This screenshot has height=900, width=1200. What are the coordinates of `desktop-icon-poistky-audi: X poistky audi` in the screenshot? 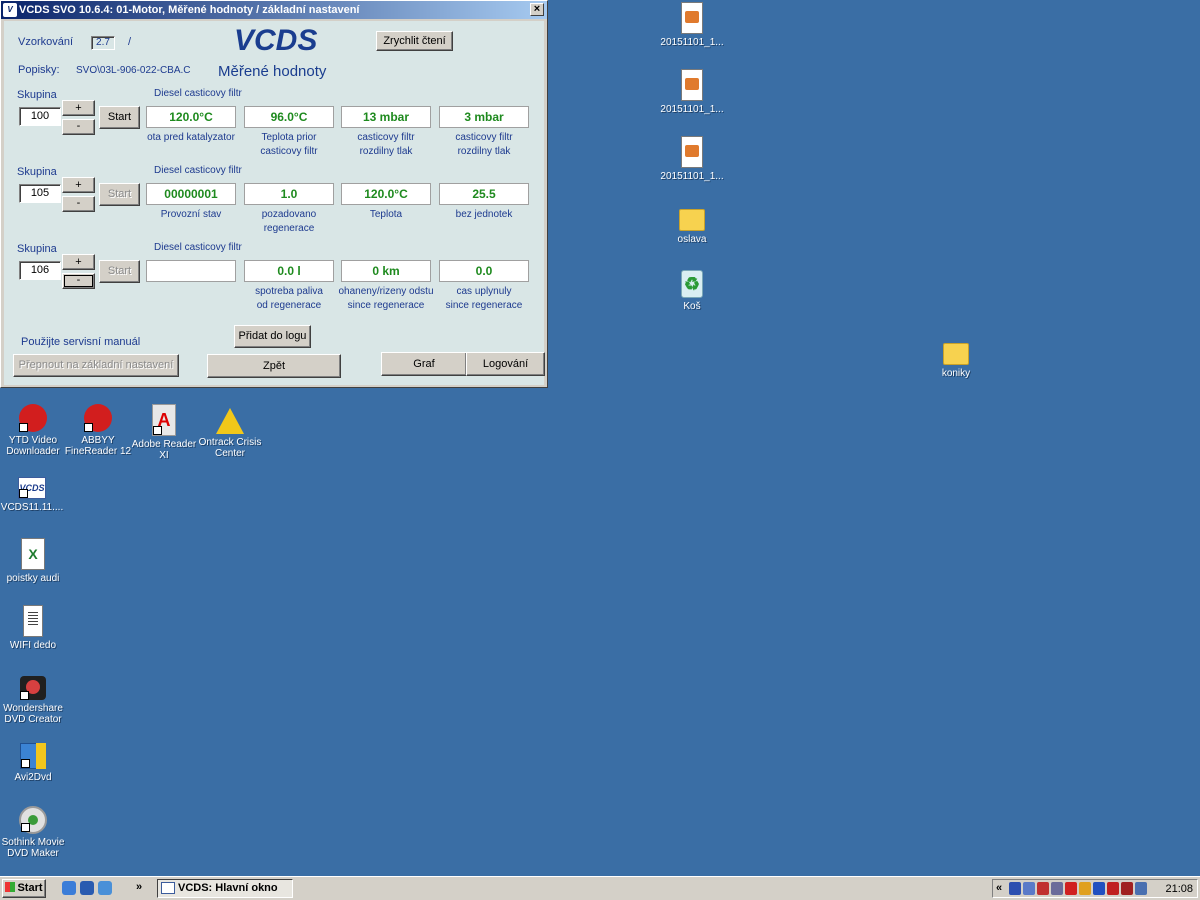 It's located at (35, 561).